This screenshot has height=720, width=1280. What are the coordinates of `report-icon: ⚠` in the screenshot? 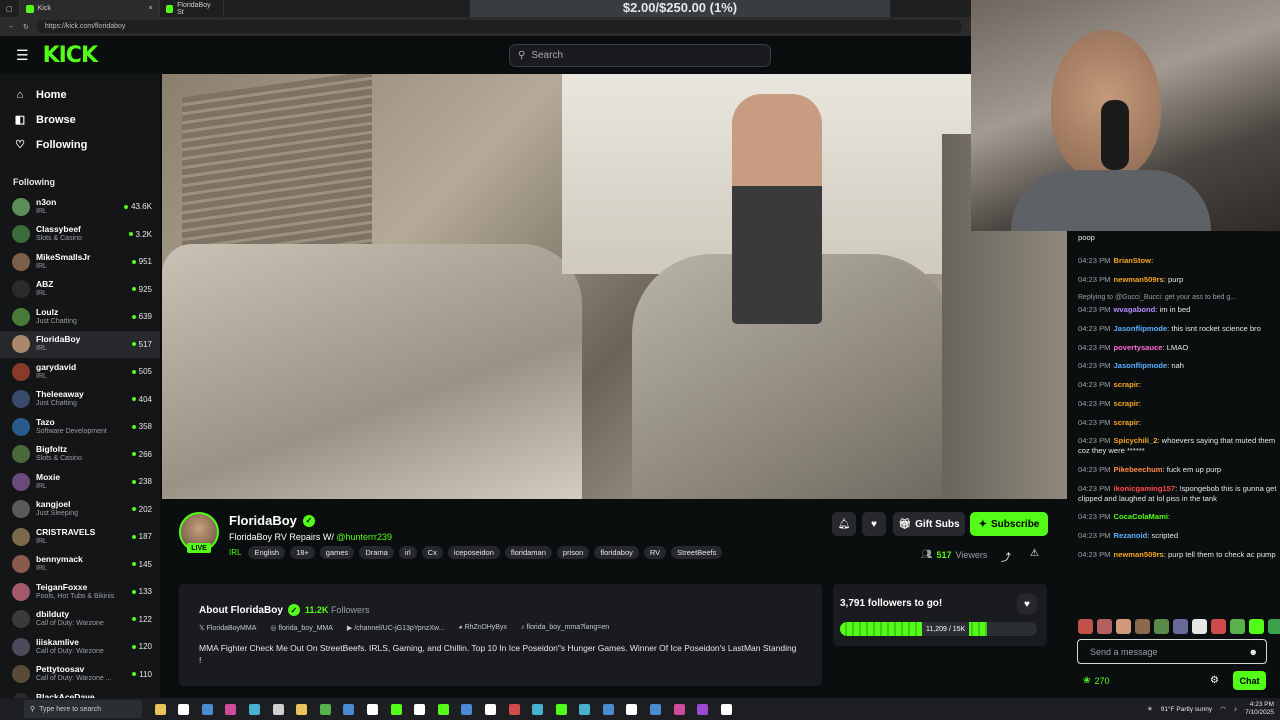 It's located at (1034, 553).